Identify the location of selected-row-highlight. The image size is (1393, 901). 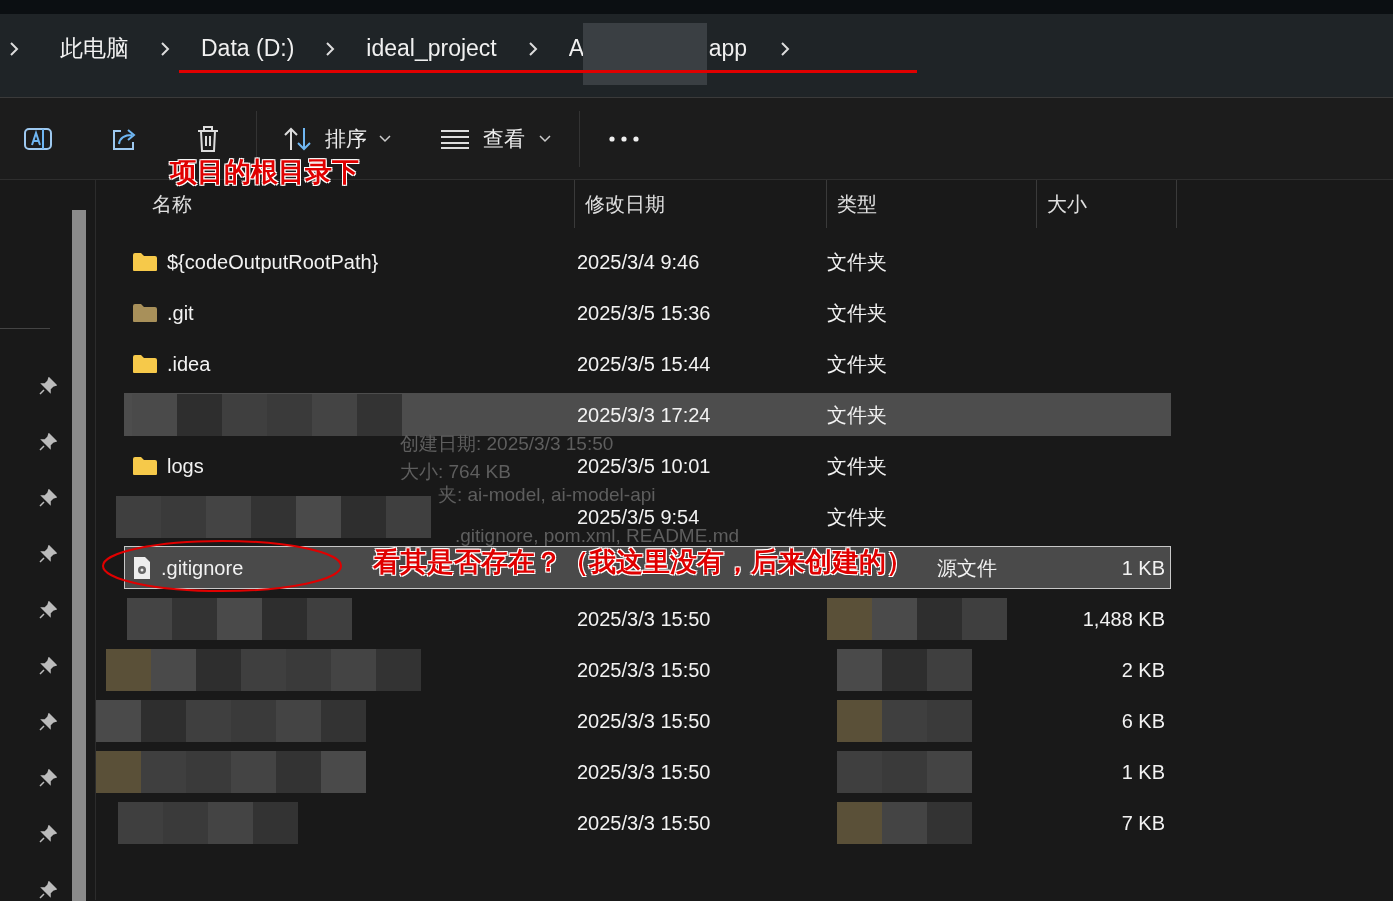
(647, 567).